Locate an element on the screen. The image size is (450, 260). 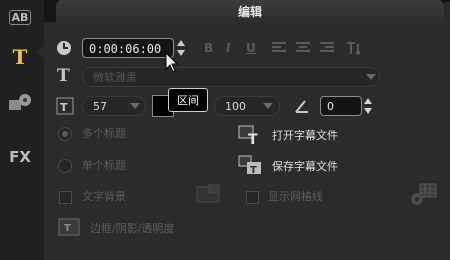
save-subtitle-icon: T is located at coordinates (249, 165).